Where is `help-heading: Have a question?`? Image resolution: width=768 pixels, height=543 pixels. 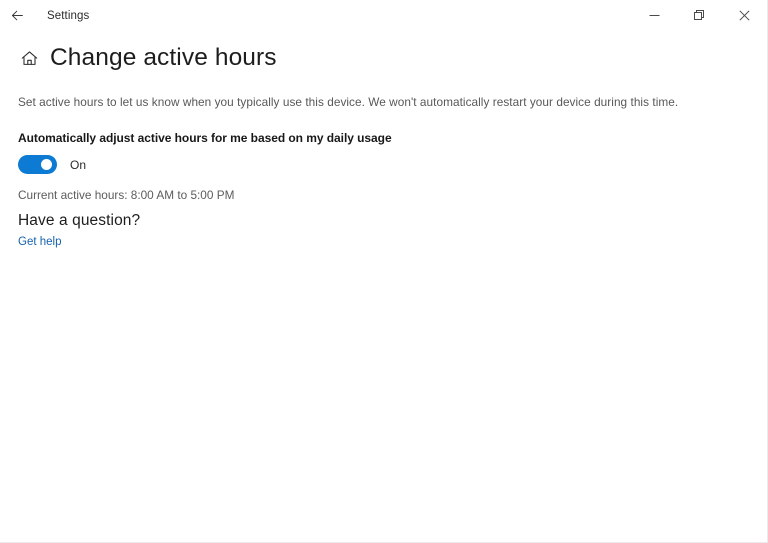
help-heading: Have a question? is located at coordinates (79, 220).